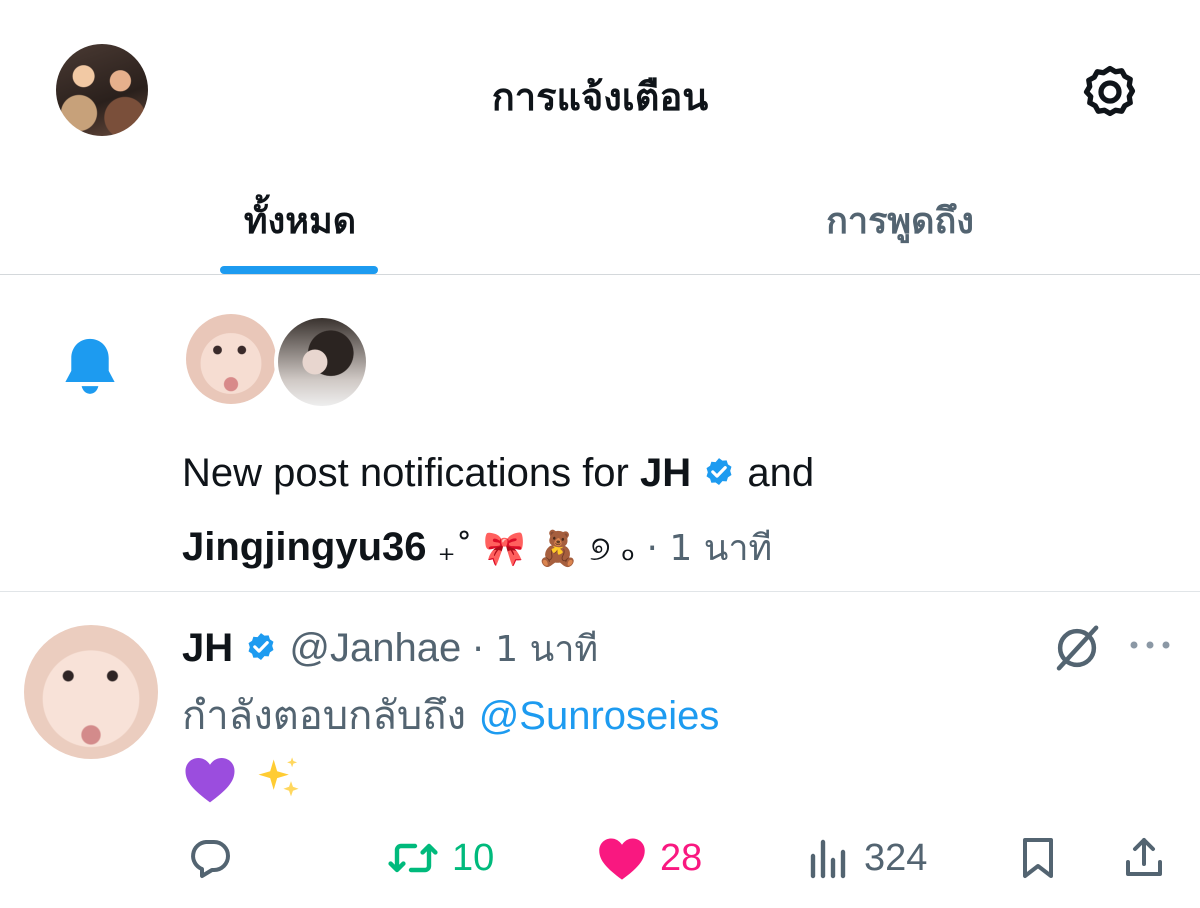 The width and height of the screenshot is (1200, 908). What do you see at coordinates (1110, 92) in the screenshot?
I see `gear-icon` at bounding box center [1110, 92].